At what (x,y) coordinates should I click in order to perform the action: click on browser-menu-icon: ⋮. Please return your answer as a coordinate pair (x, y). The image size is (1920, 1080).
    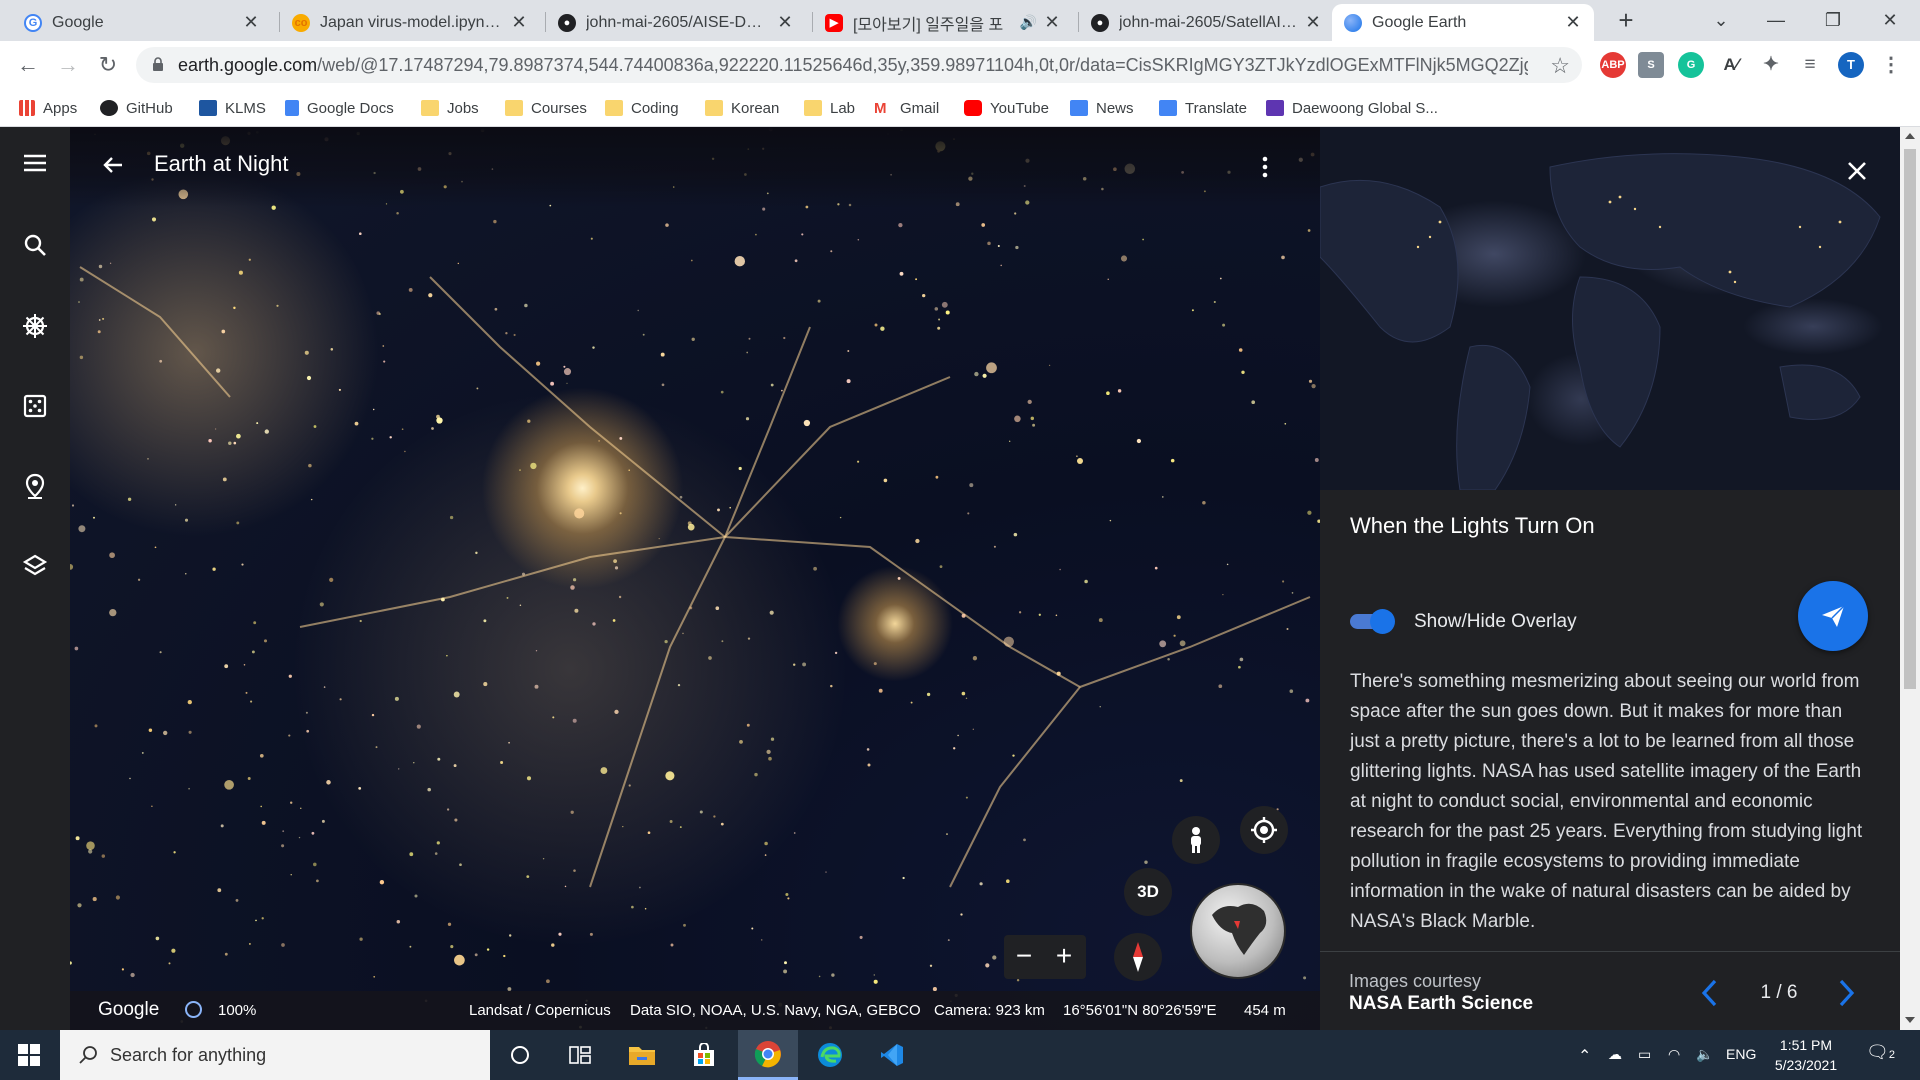
    Looking at the image, I should click on (1891, 65).